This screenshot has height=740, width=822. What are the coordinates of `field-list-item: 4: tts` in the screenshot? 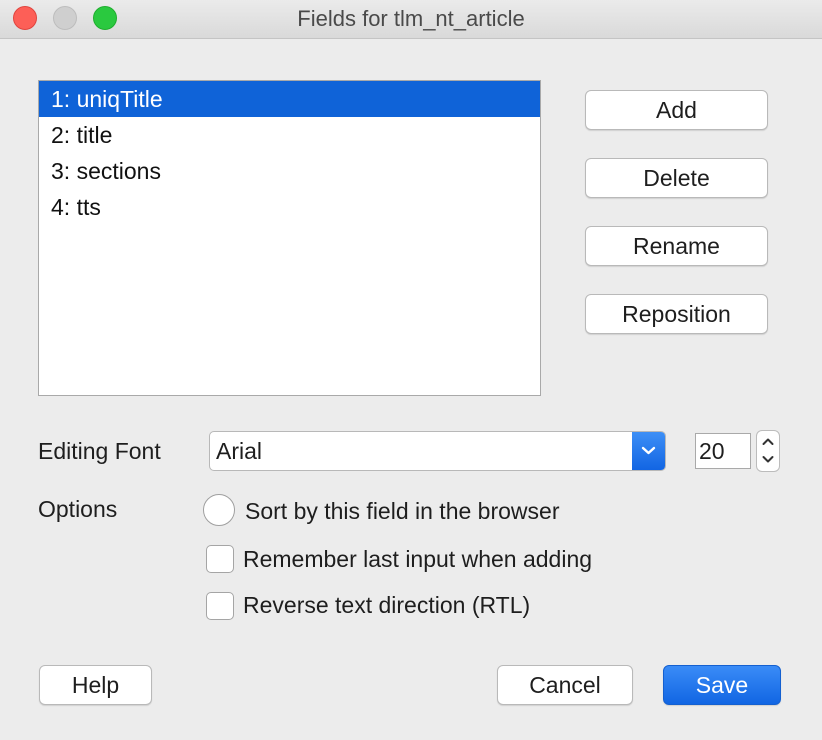 It's located at (289, 207).